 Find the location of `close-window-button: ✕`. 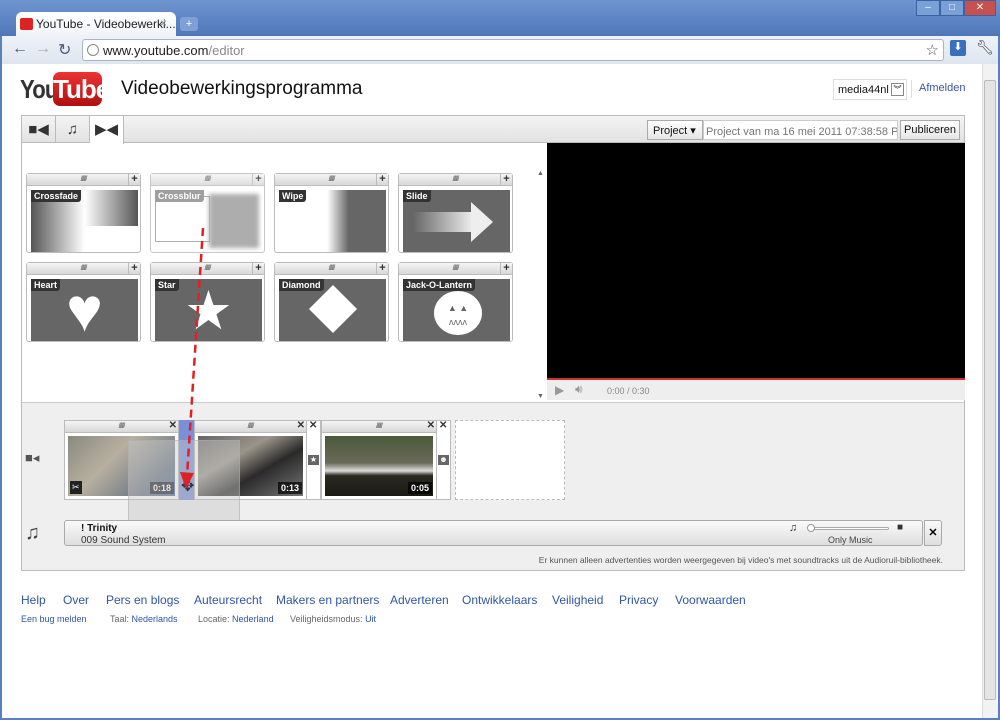

close-window-button: ✕ is located at coordinates (980, 8).